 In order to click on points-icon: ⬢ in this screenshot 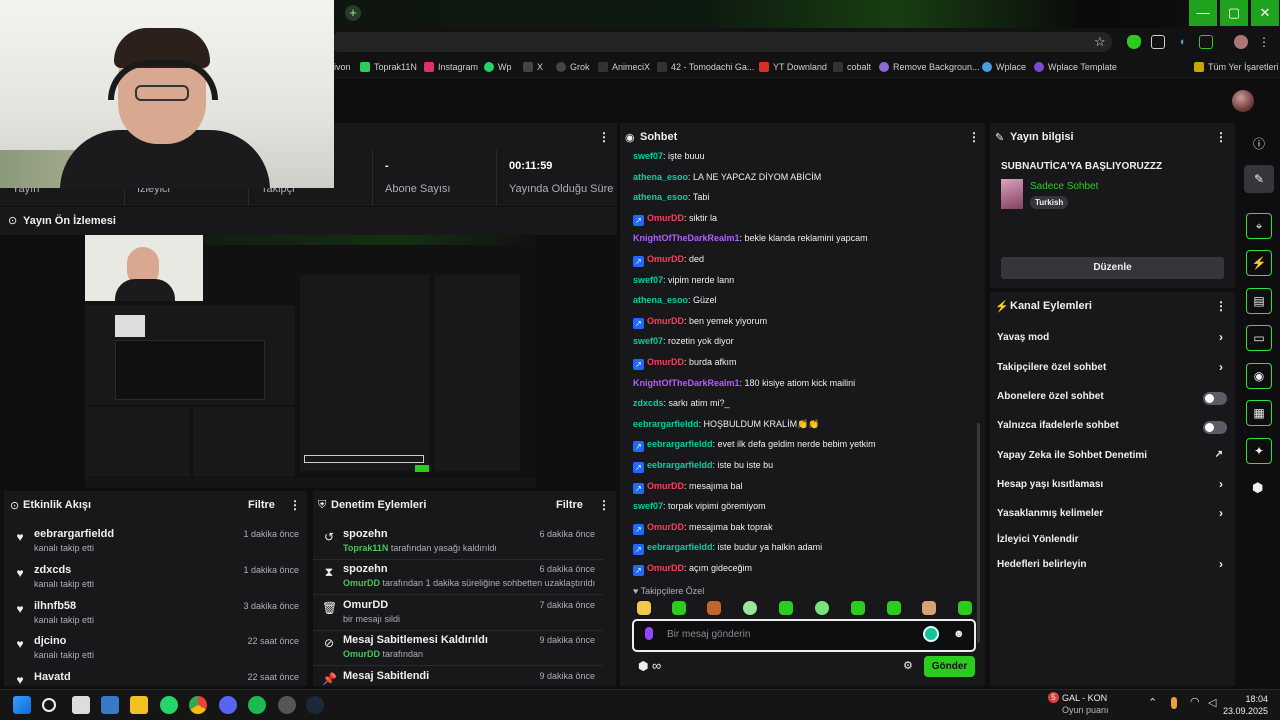, I will do `click(1257, 488)`.